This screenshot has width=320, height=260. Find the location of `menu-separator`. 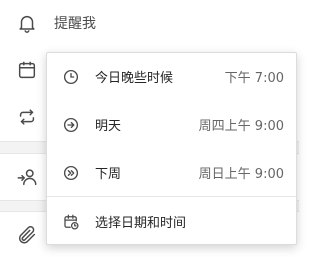

menu-separator is located at coordinates (171, 196).